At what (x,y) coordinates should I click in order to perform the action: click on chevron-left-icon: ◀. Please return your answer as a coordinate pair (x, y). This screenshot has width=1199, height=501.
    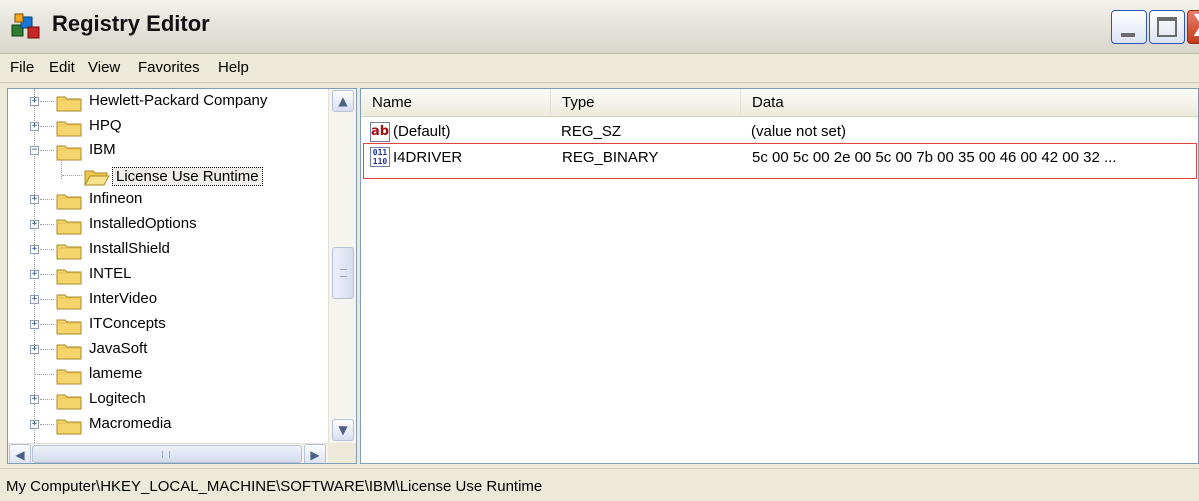
    Looking at the image, I should click on (20, 455).